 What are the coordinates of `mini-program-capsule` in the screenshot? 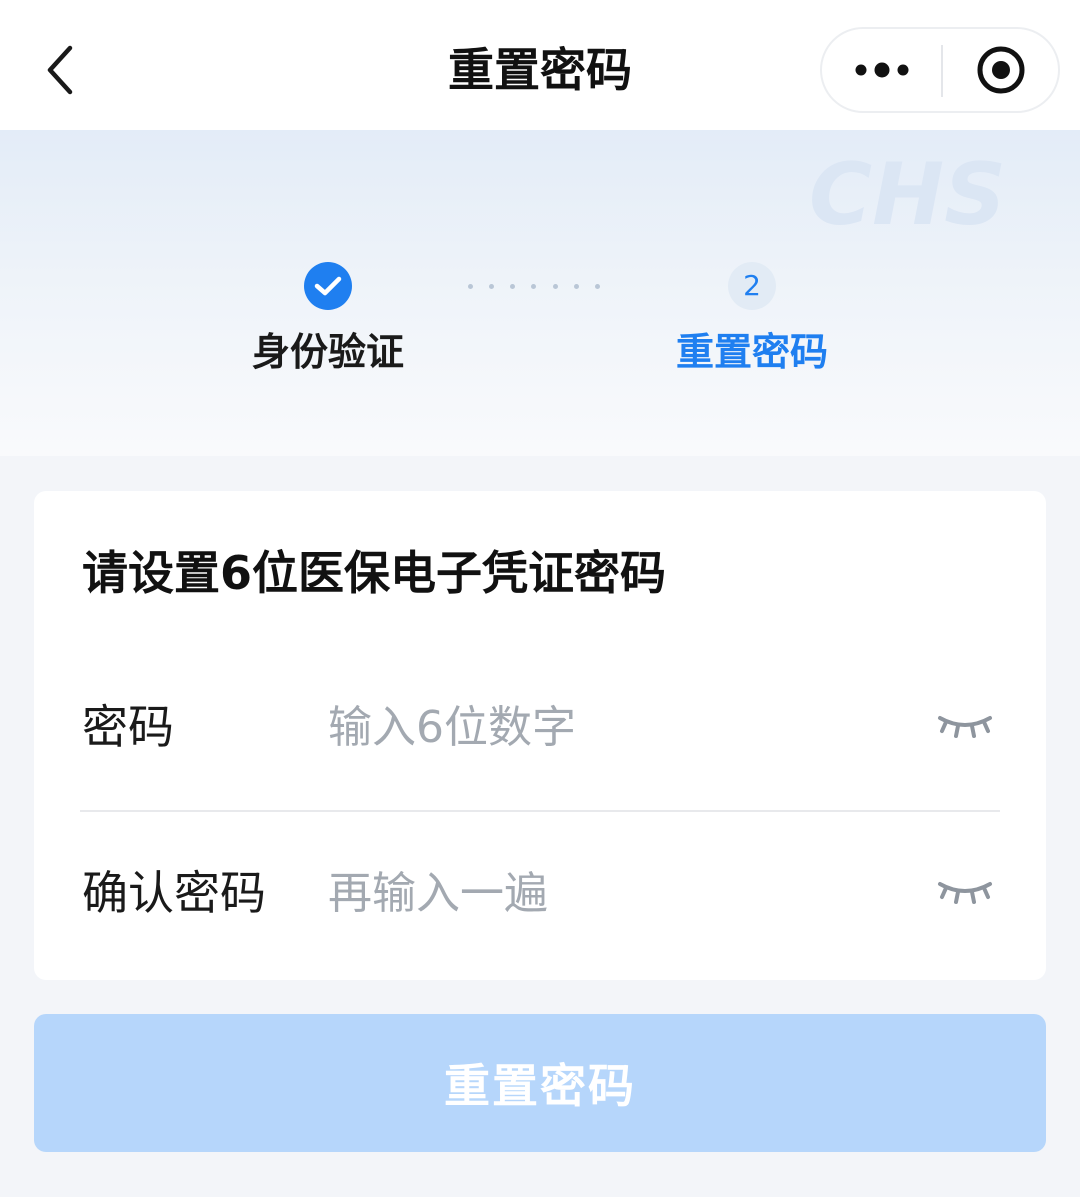 It's located at (940, 70).